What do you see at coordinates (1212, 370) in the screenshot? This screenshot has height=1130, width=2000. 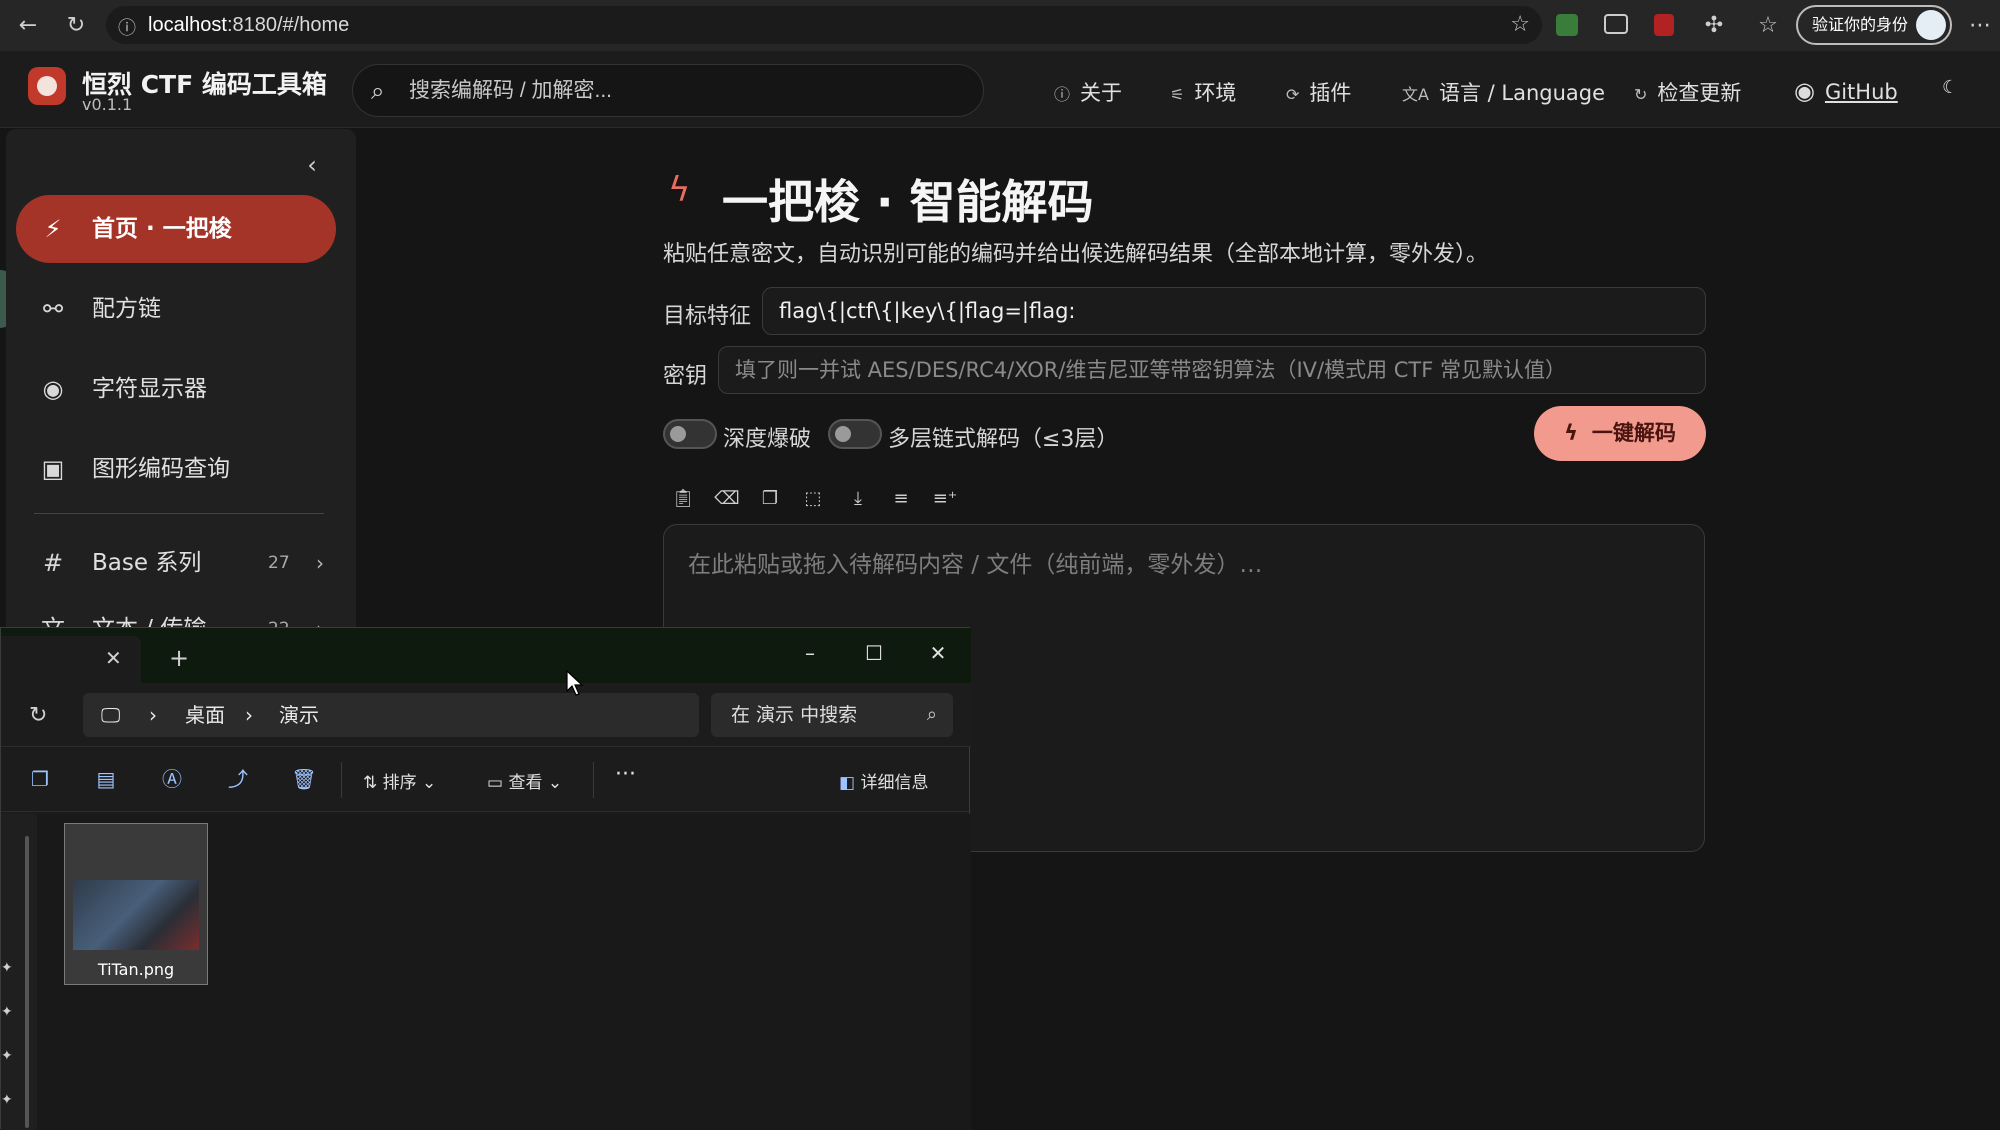 I see `key-input` at bounding box center [1212, 370].